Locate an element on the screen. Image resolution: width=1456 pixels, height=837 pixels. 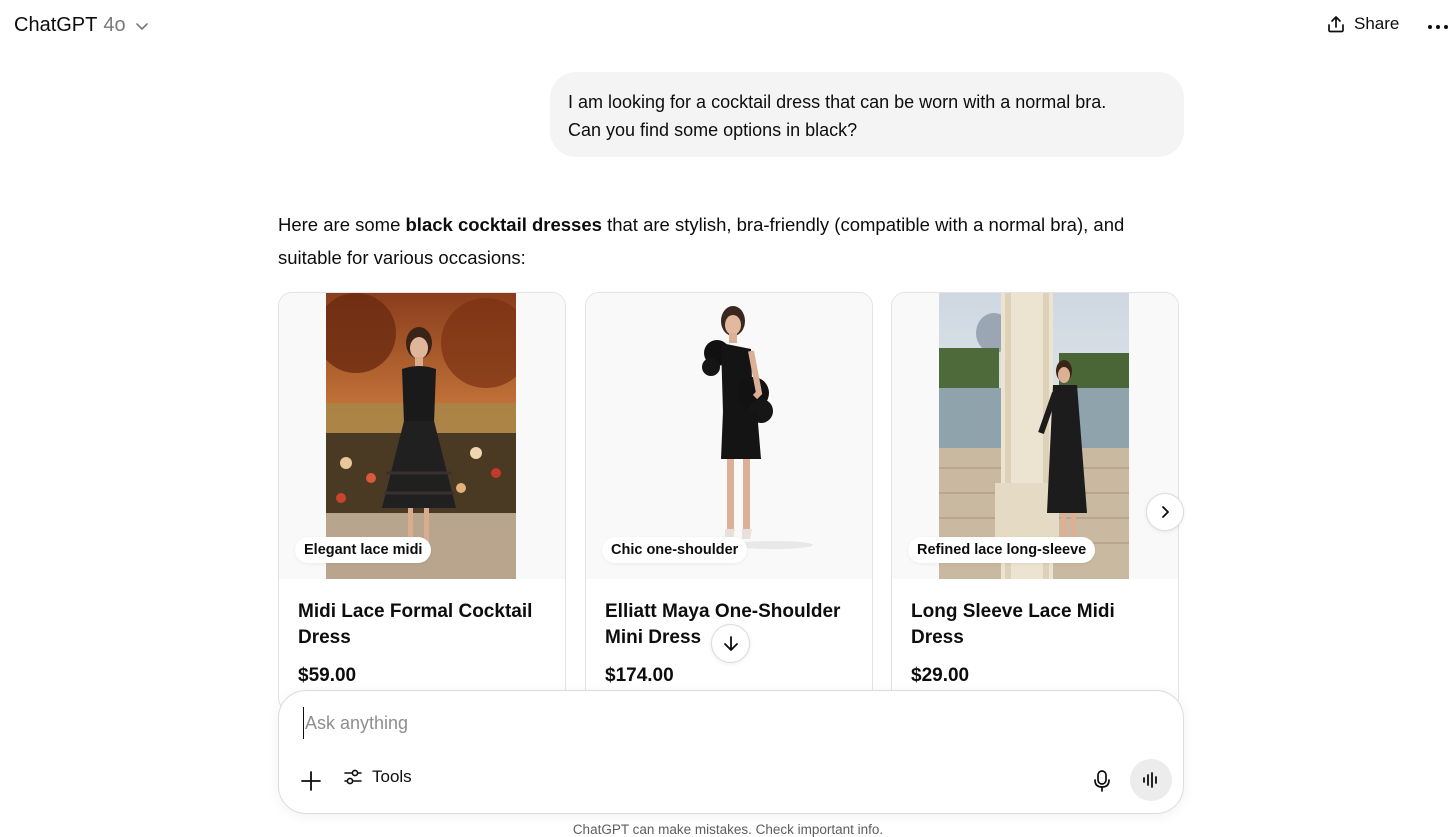
product-title: Midi Lace Formal Cocktail Dress is located at coordinates (415, 624).